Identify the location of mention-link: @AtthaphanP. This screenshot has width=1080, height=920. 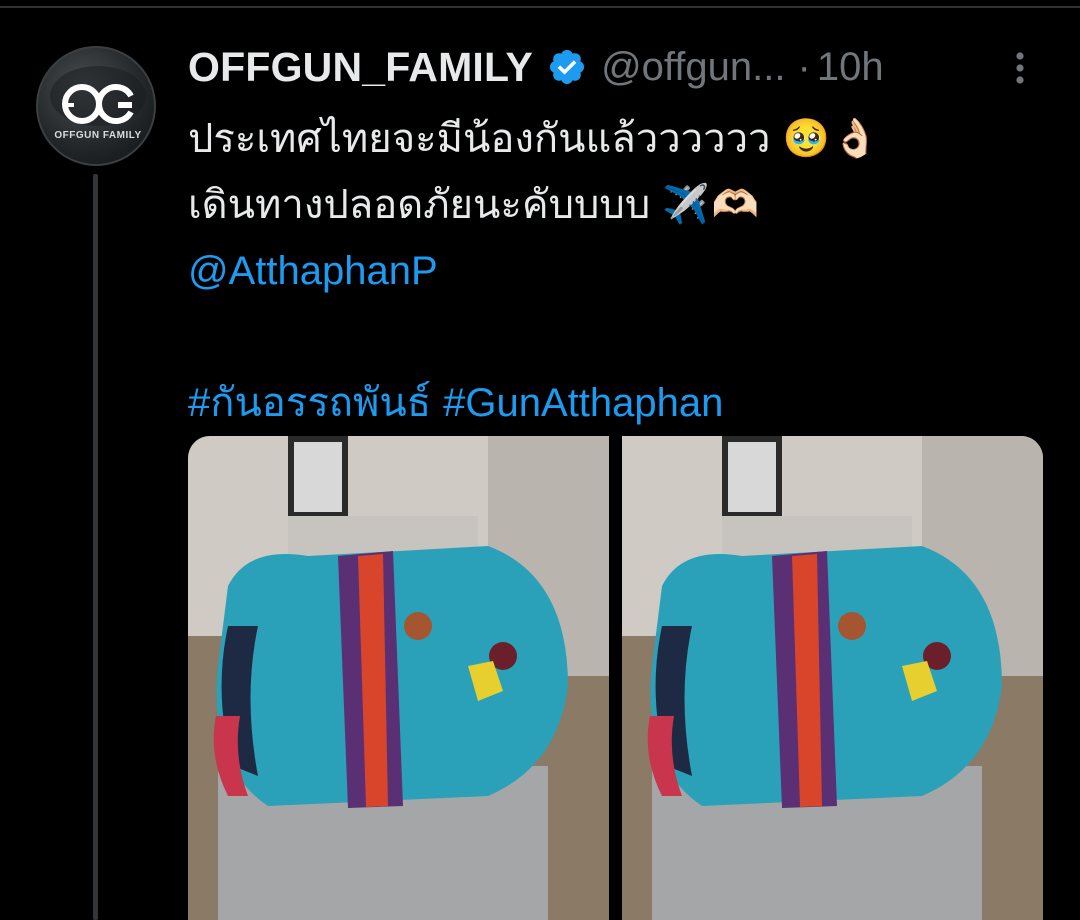
(313, 271).